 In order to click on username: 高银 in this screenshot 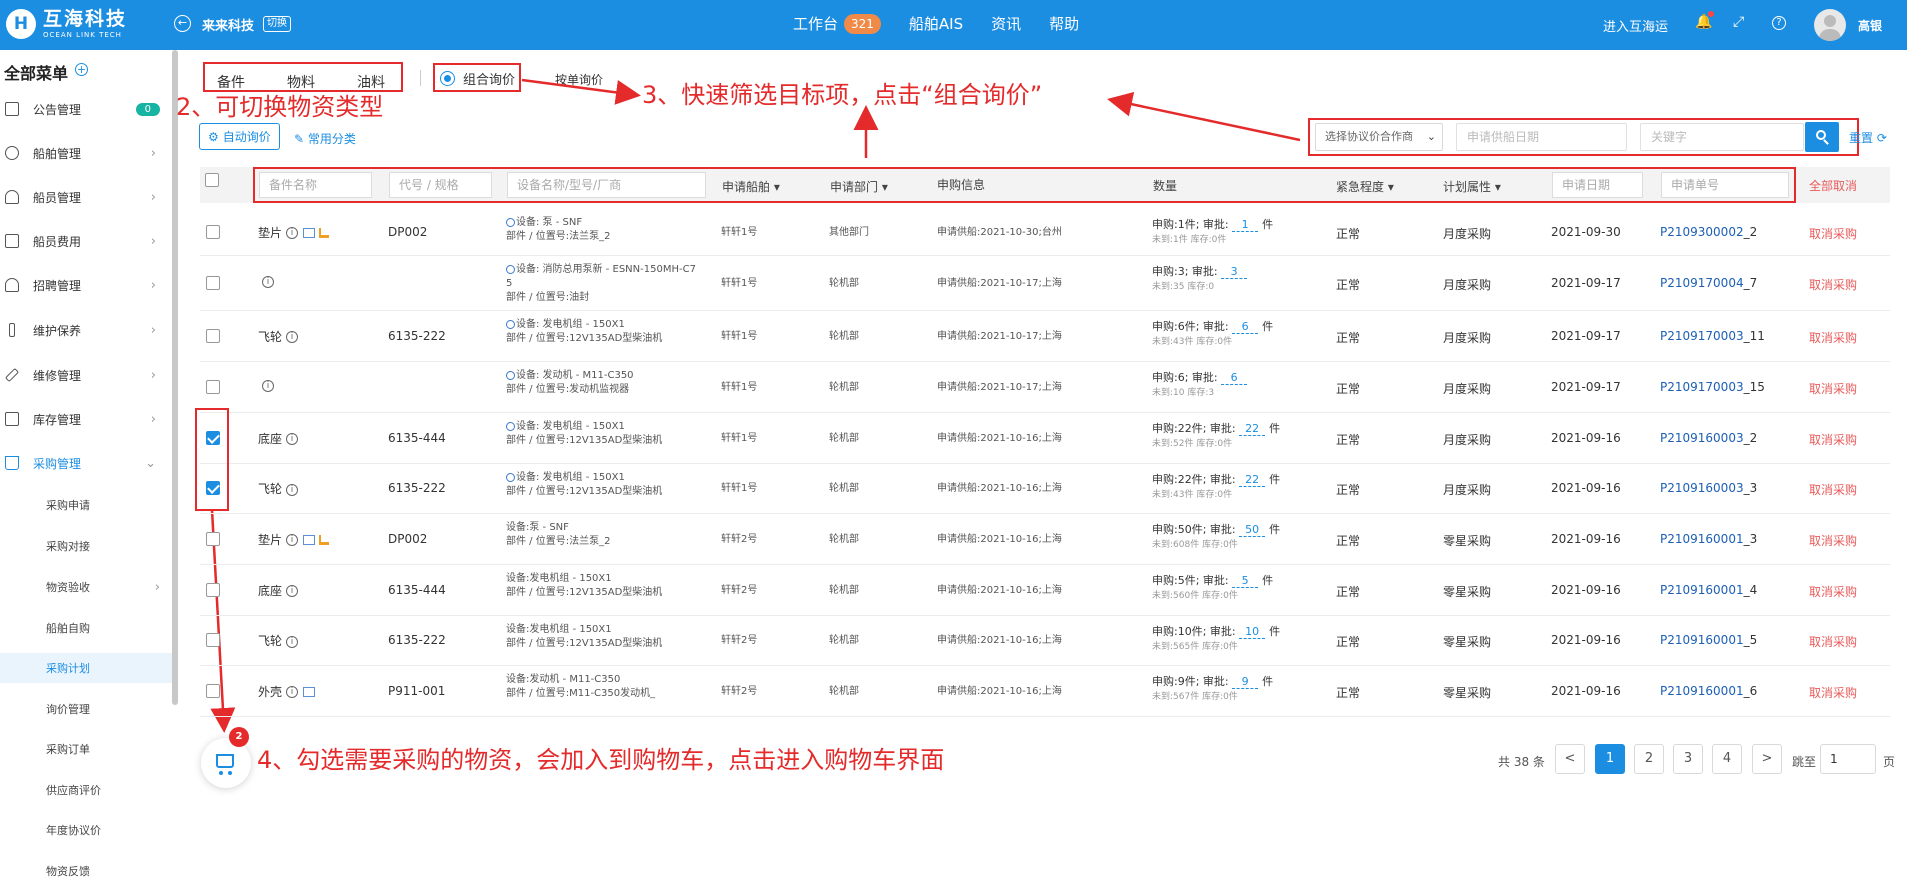, I will do `click(1870, 25)`.